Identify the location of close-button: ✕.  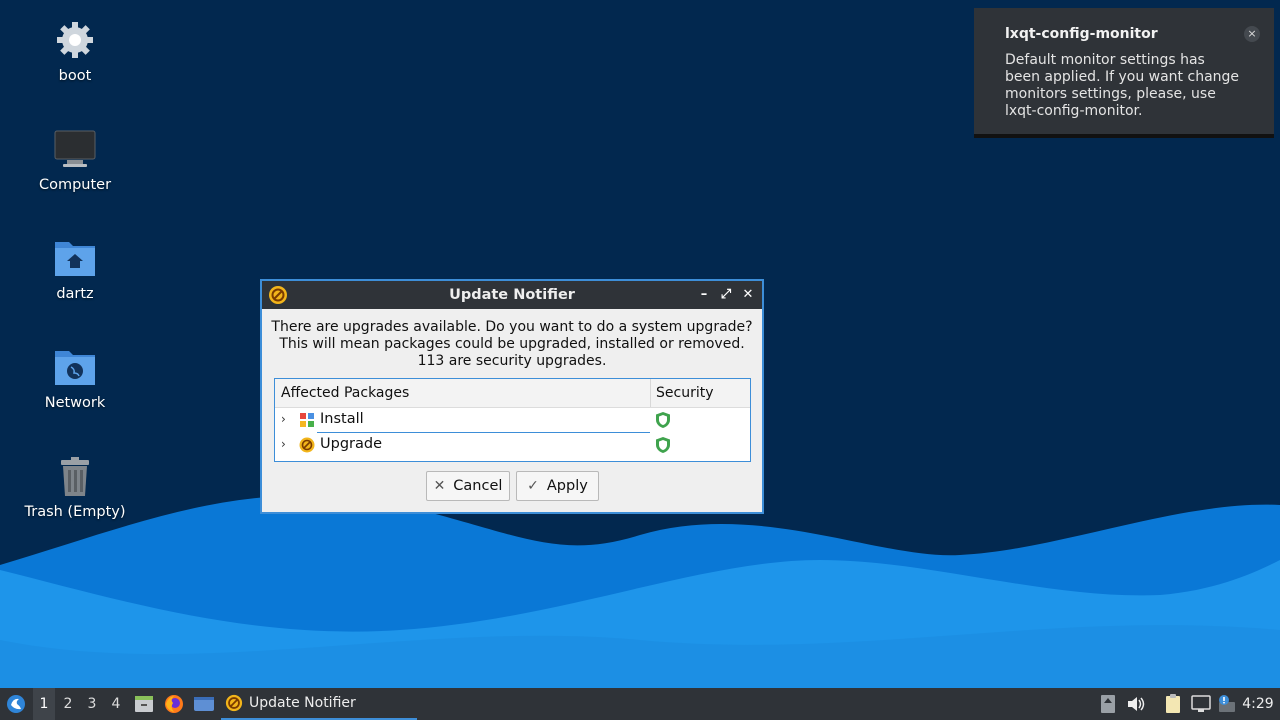
(748, 295).